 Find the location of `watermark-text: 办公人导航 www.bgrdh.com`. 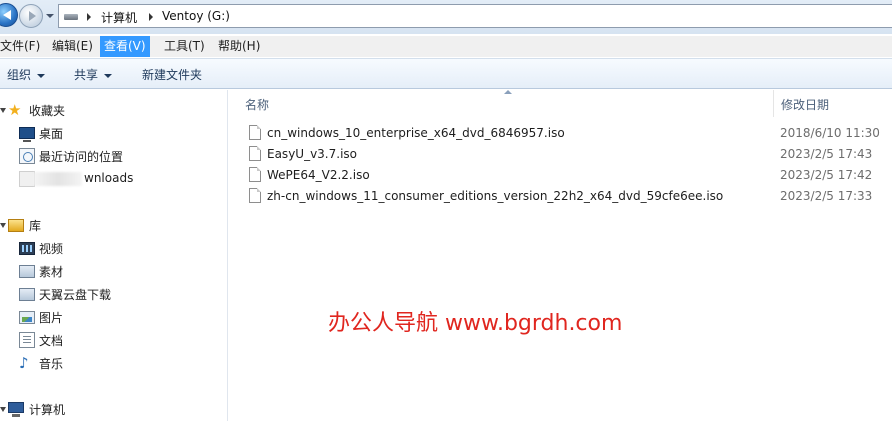

watermark-text: 办公人导航 www.bgrdh.com is located at coordinates (475, 323).